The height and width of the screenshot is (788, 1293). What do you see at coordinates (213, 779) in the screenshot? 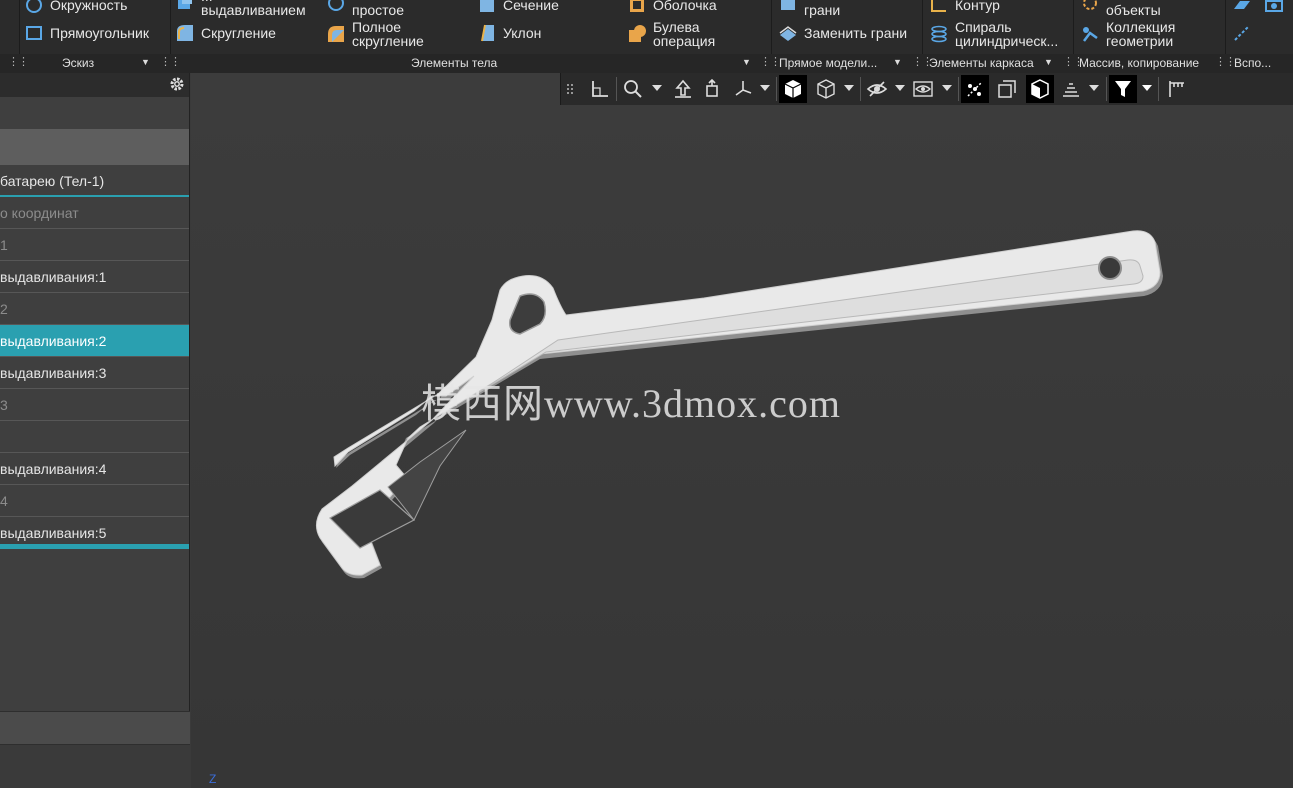
I see `axis-label: Z` at bounding box center [213, 779].